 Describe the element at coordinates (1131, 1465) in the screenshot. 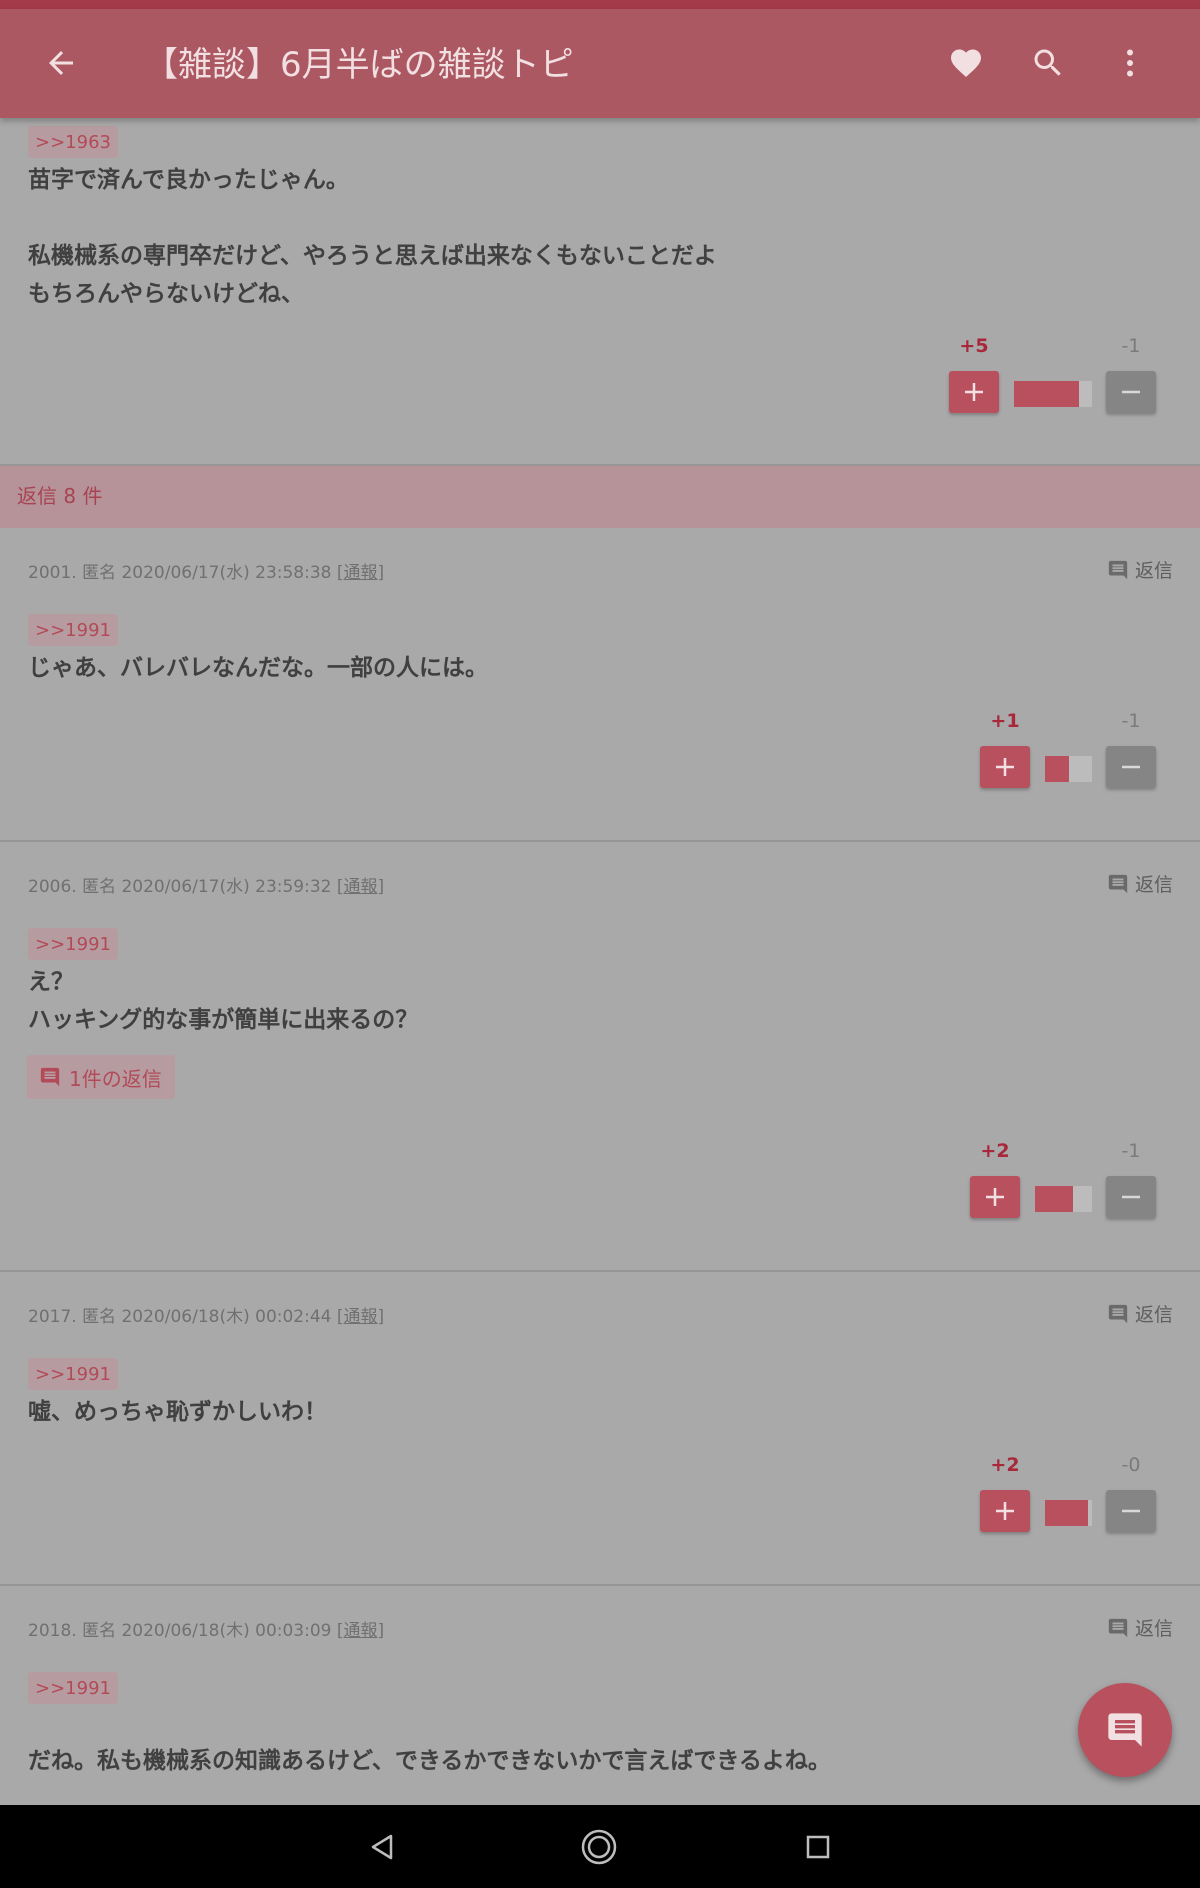

I see `minus-count: -0` at that location.